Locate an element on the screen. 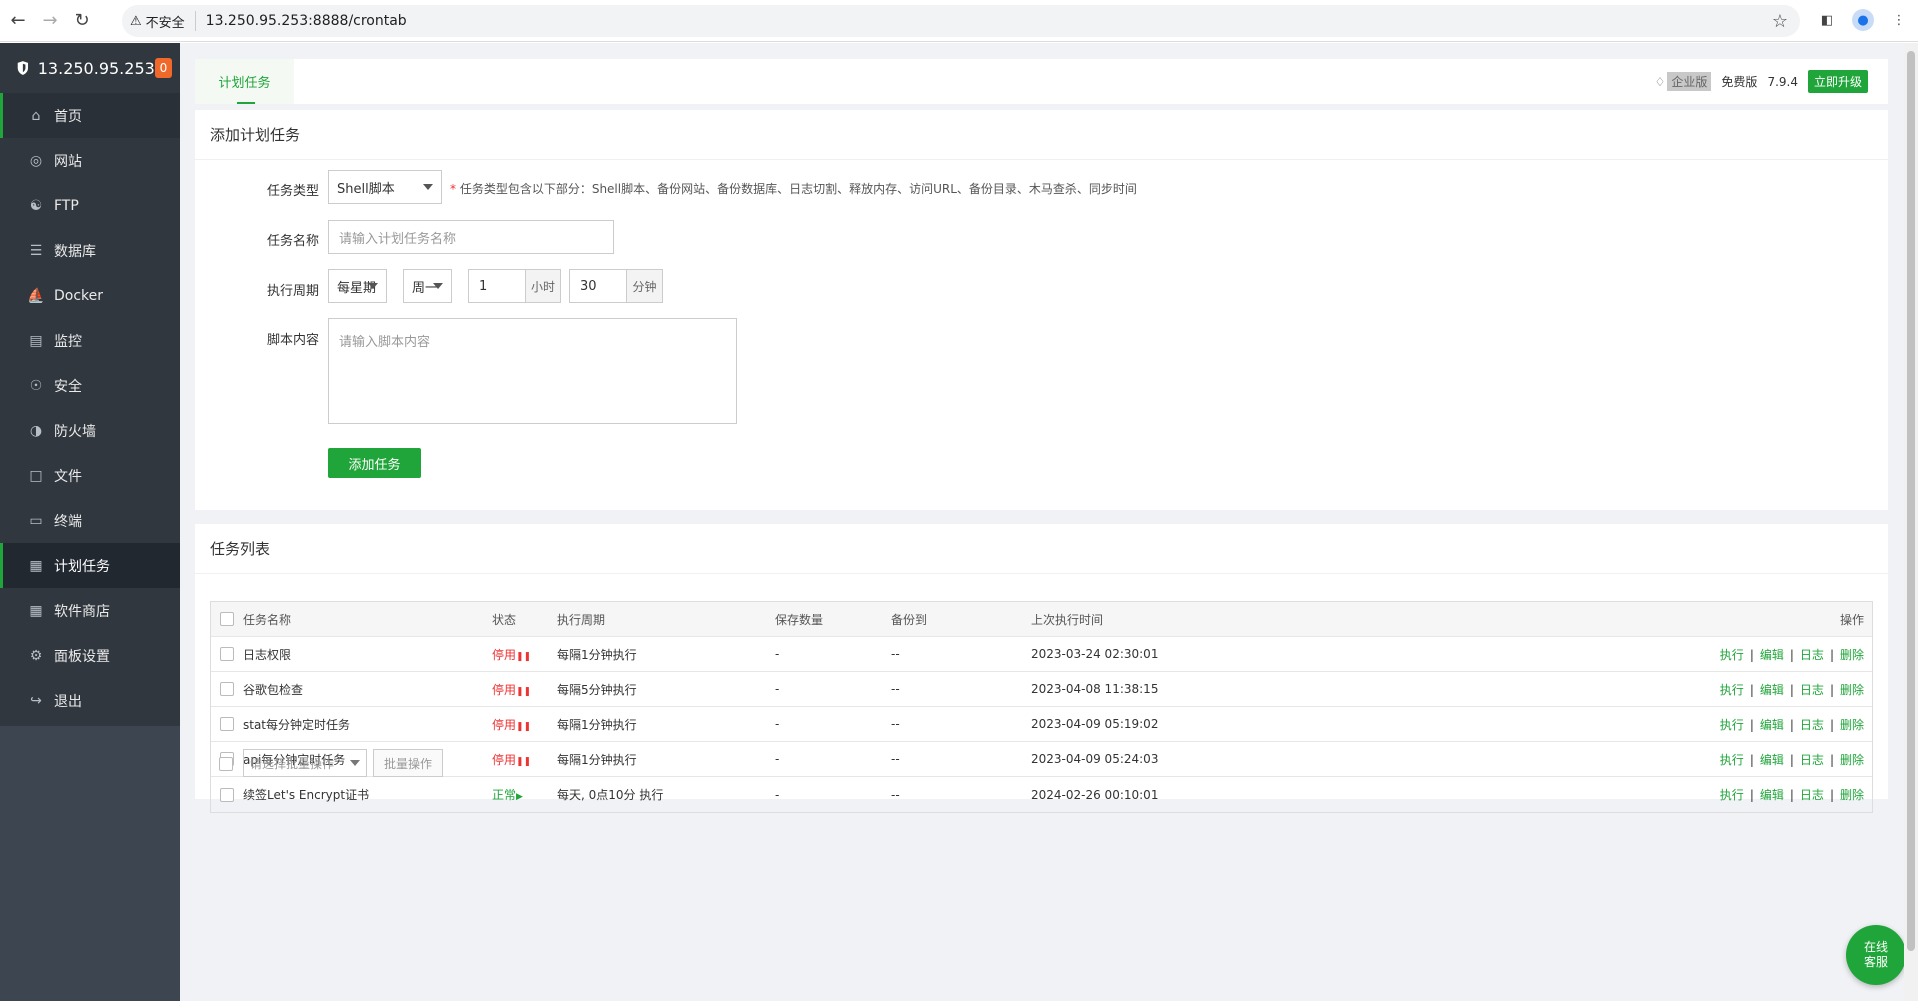 This screenshot has width=1918, height=1001. online-support-button: 在线 客服 is located at coordinates (1876, 955).